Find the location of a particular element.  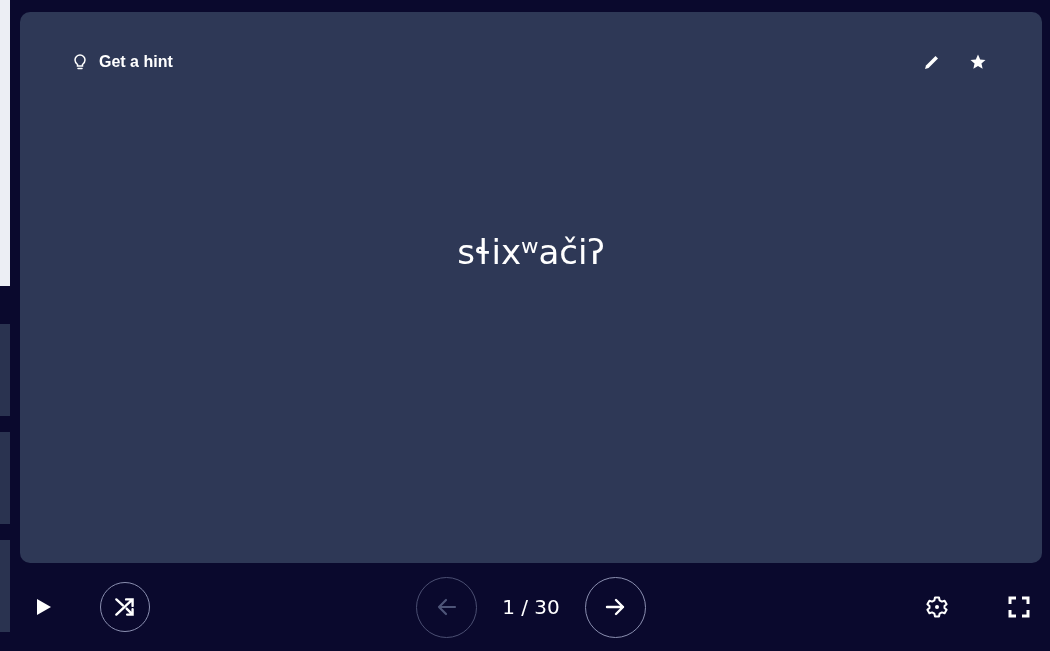

pencil-icon is located at coordinates (932, 62).